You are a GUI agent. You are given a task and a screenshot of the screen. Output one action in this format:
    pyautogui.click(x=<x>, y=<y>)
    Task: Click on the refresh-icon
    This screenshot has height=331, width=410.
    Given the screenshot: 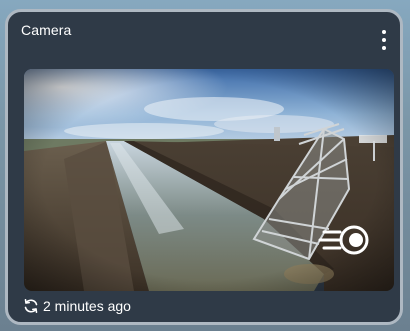 What is the action you would take?
    pyautogui.click(x=31, y=306)
    